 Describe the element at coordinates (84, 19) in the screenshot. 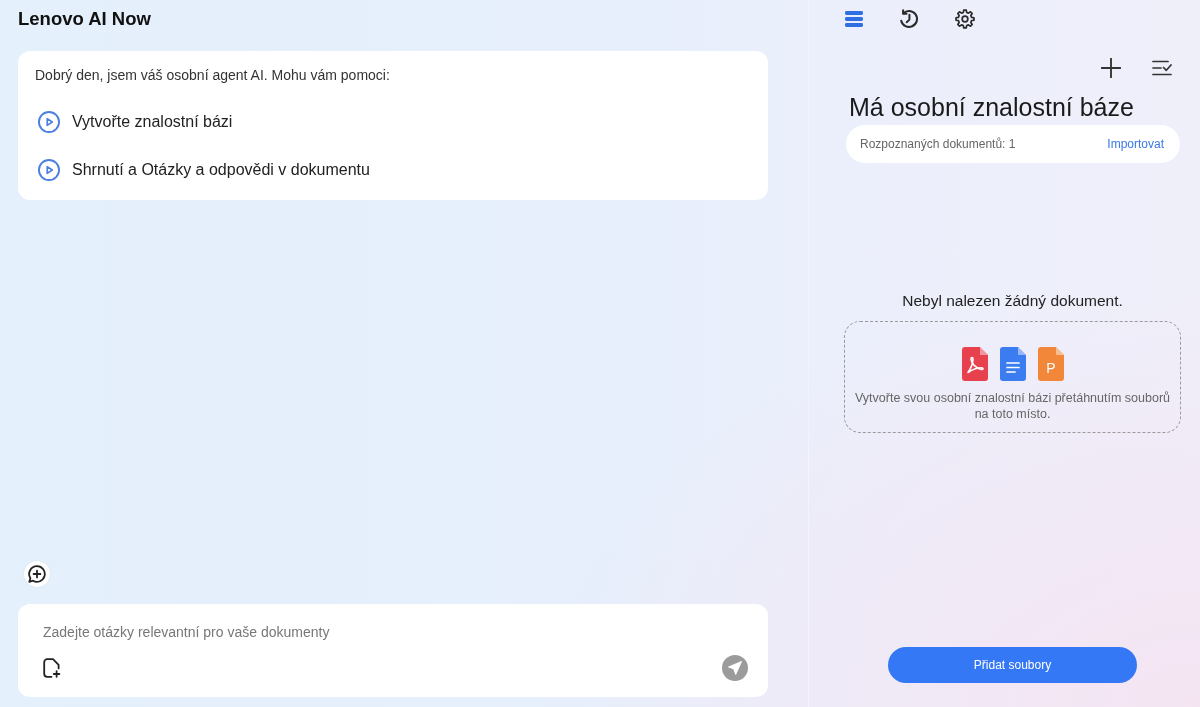

I see `app-title: Lenovo AI Now` at that location.